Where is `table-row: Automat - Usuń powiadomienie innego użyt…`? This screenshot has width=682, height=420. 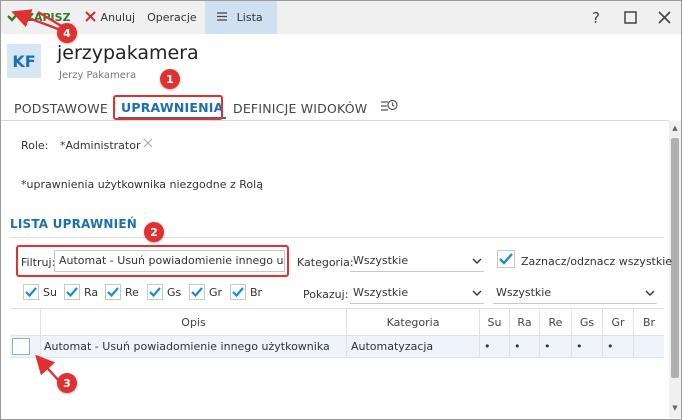 table-row: Automat - Usuń powiadomienie innego użyt… is located at coordinates (337, 347).